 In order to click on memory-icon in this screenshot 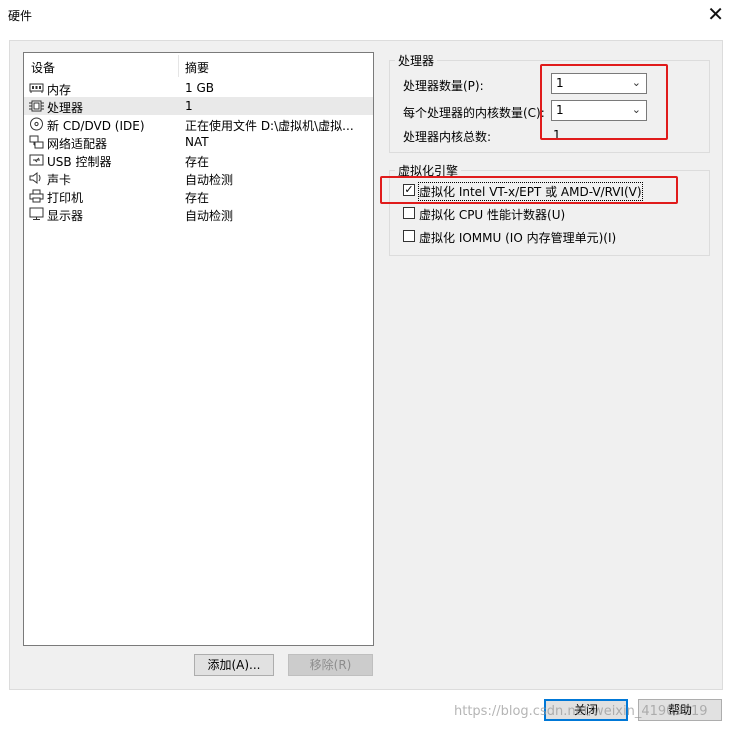, I will do `click(36, 88)`.